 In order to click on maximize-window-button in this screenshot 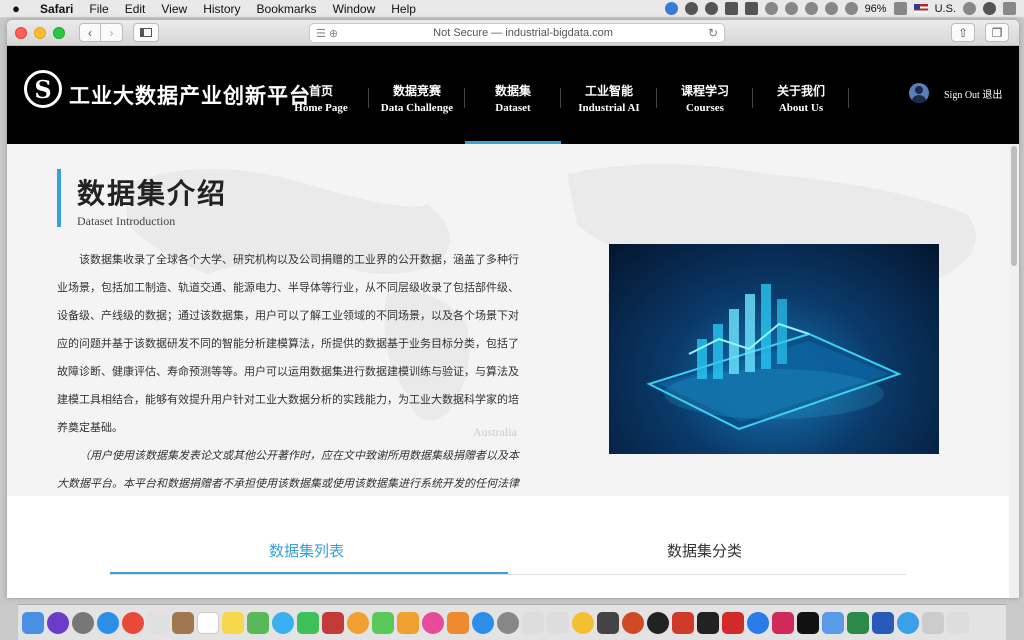, I will do `click(59, 32)`.